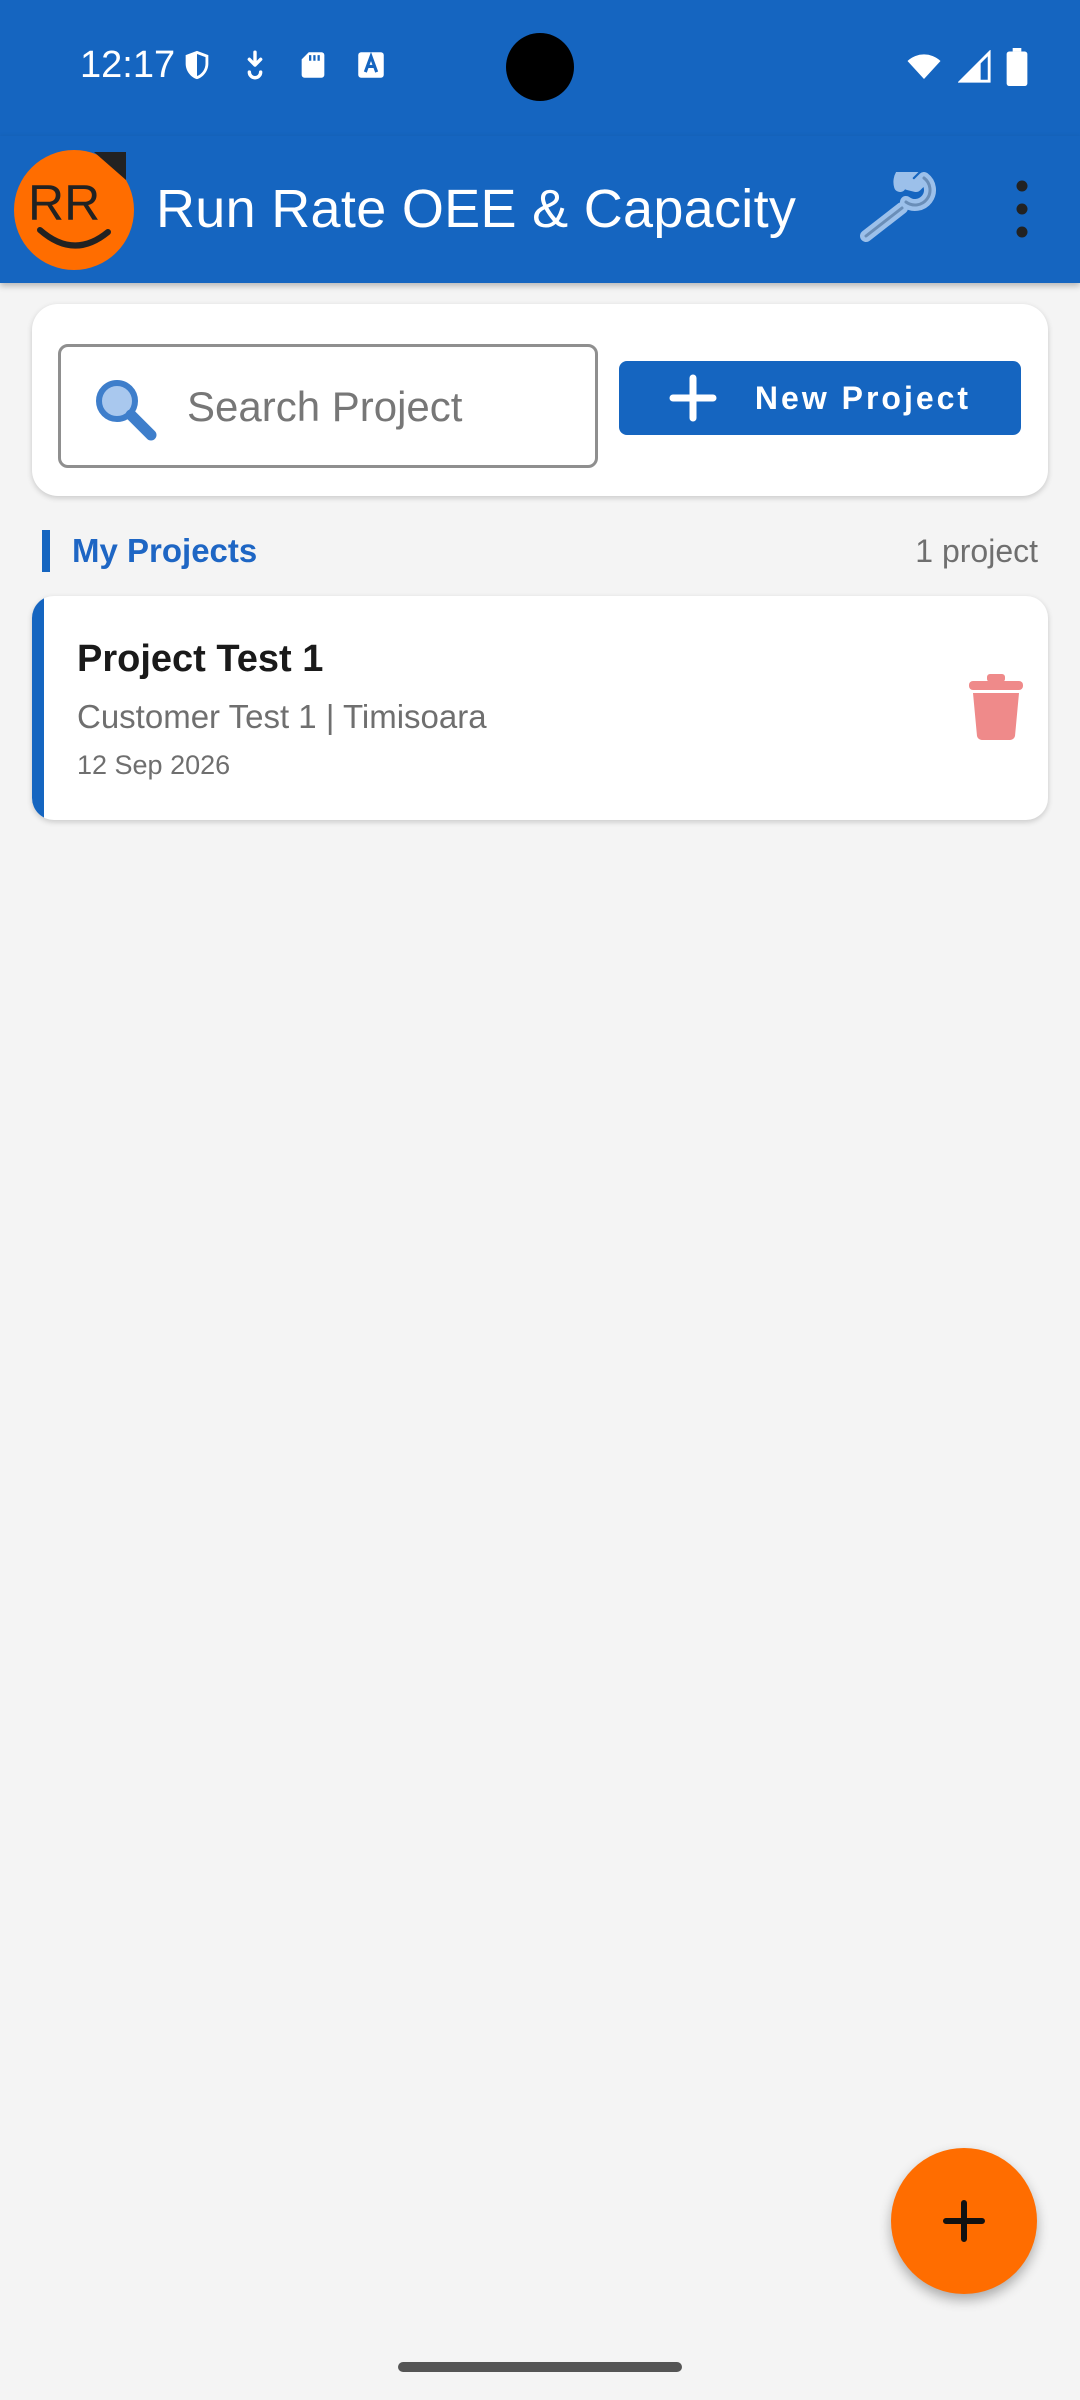 This screenshot has width=1080, height=2400. I want to click on add-fab-button, so click(964, 2221).